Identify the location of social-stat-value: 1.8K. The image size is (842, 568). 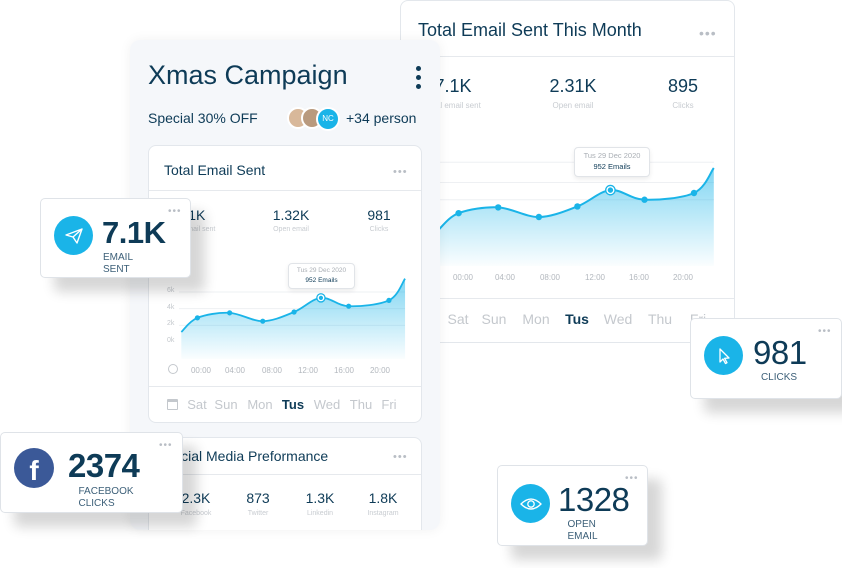
(383, 498).